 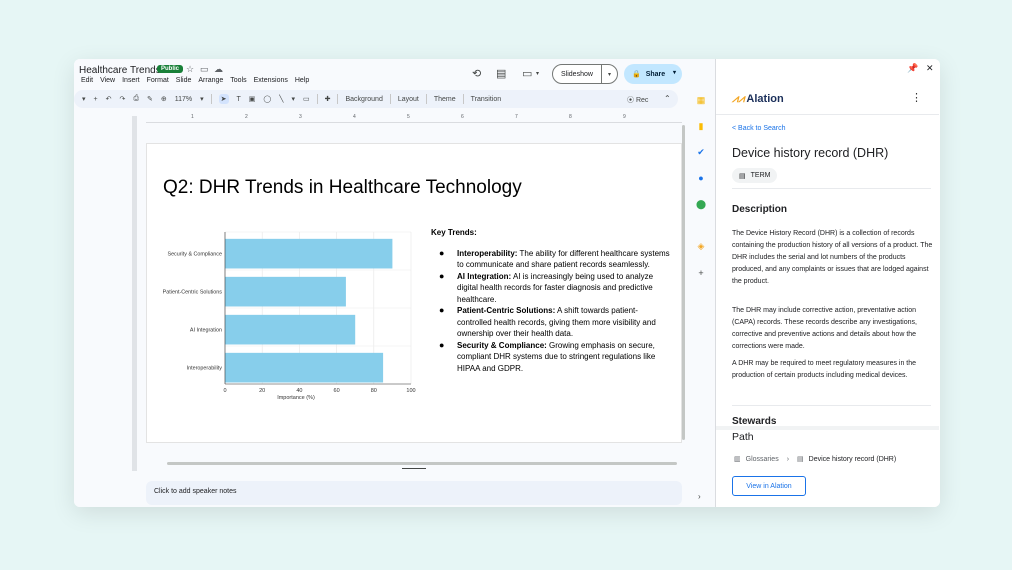 What do you see at coordinates (454, 232) in the screenshot?
I see `key-trends-heading: Key Trends:` at bounding box center [454, 232].